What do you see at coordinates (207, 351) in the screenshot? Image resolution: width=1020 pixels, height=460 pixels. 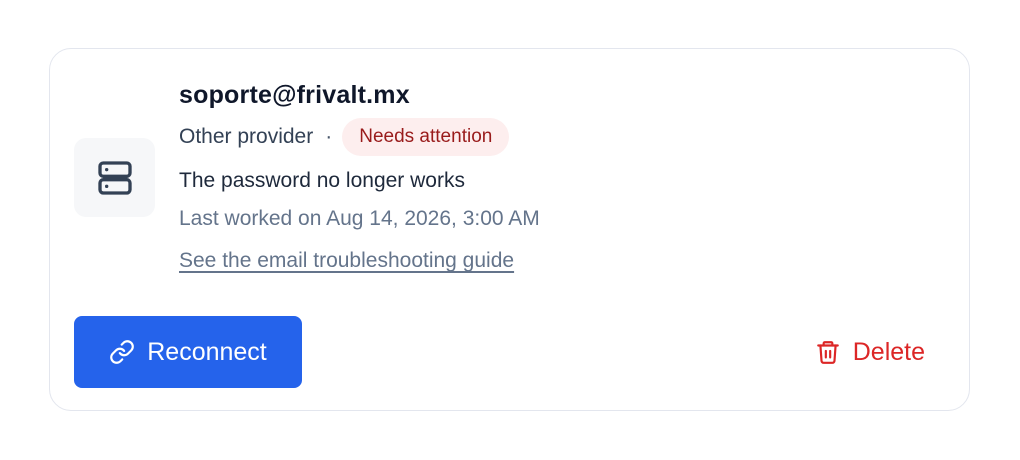 I see `reconnect-label: Reconnect` at bounding box center [207, 351].